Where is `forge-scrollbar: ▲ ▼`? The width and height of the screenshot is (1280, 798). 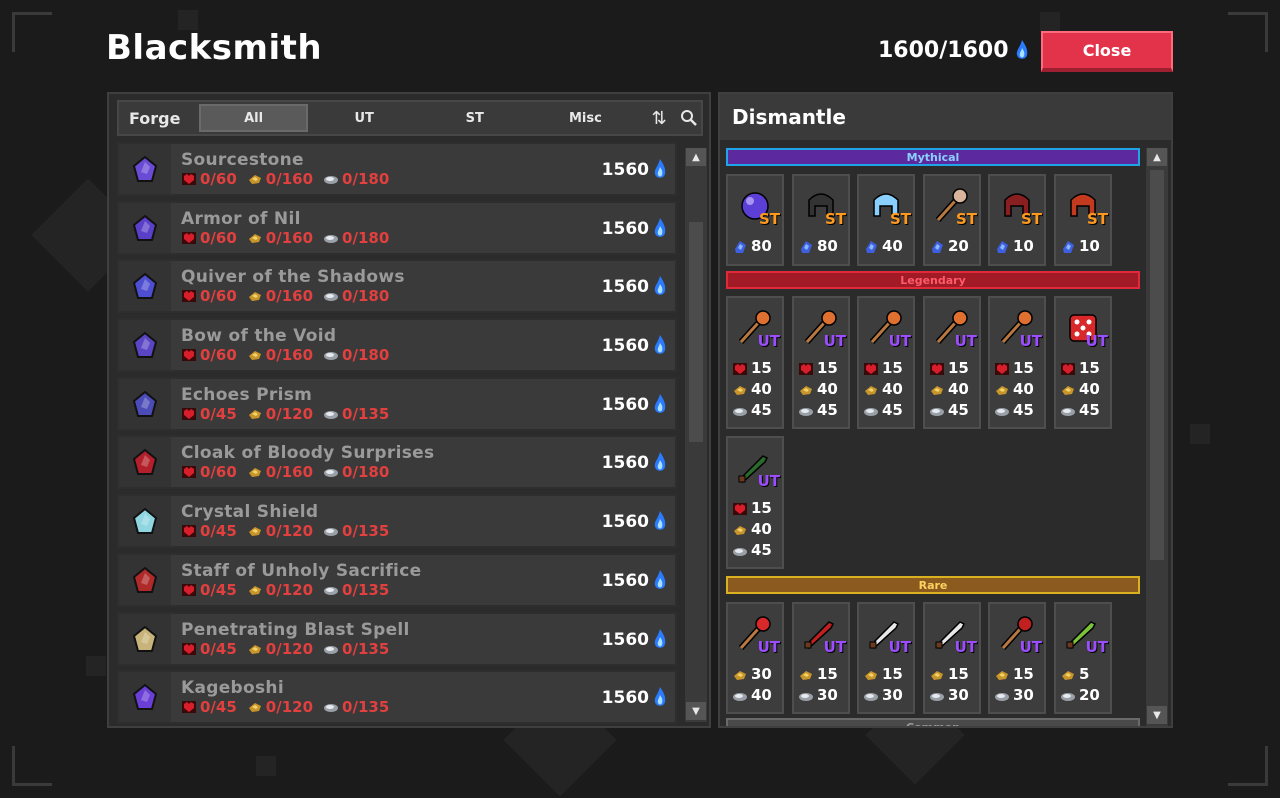
forge-scrollbar: ▲ ▼ is located at coordinates (696, 435).